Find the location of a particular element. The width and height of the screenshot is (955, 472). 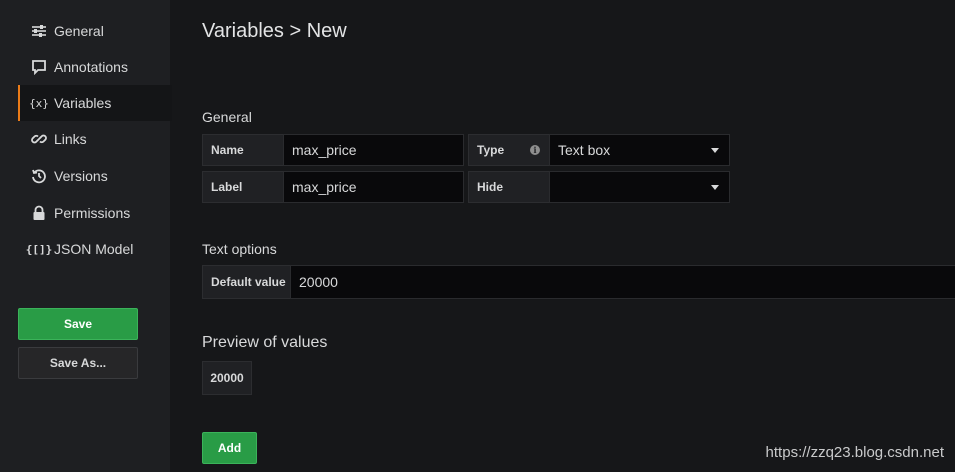

section-title-preview: Preview of values is located at coordinates (265, 342).